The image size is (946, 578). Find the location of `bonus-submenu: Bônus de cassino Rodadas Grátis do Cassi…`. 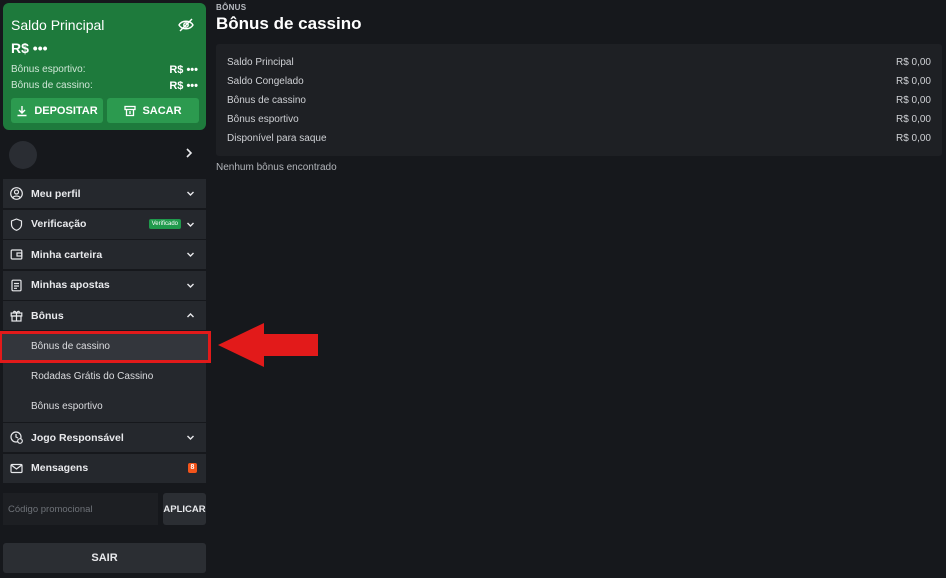

bonus-submenu: Bônus de cassino Rodadas Grátis do Cassi… is located at coordinates (105, 376).